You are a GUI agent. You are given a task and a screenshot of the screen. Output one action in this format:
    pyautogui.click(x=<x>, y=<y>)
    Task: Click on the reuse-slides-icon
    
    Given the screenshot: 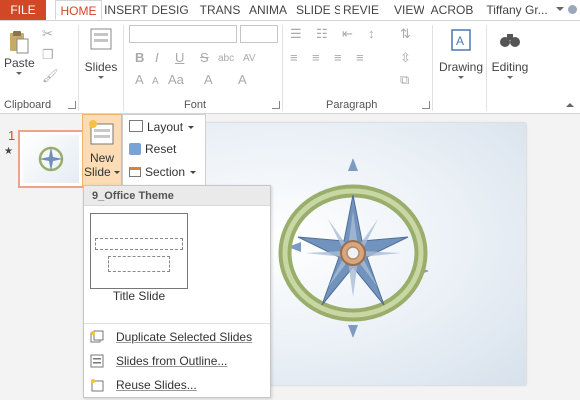 What is the action you would take?
    pyautogui.click(x=97, y=385)
    